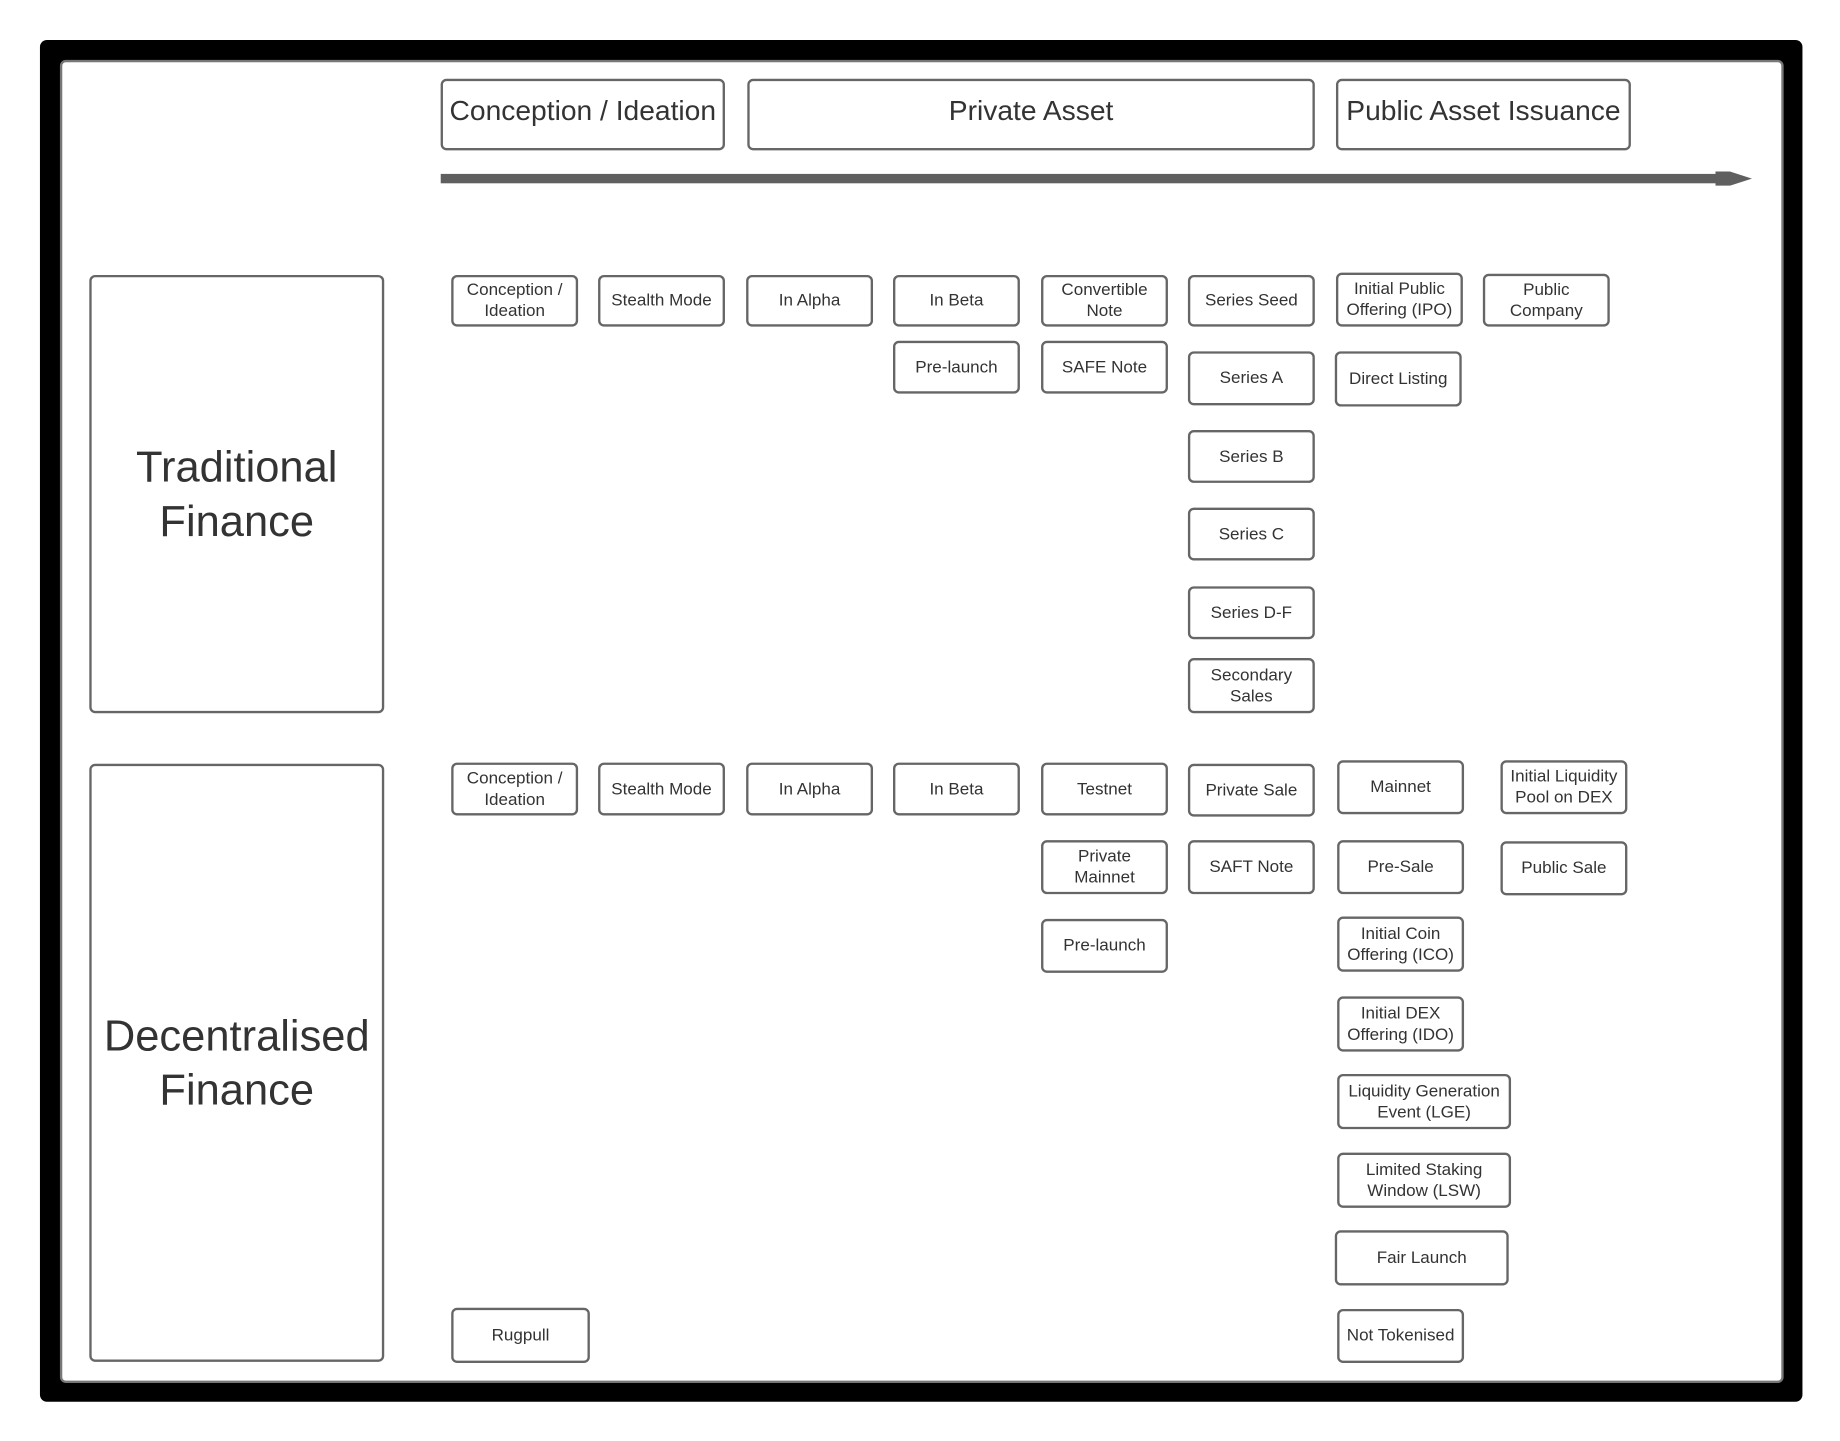 The height and width of the screenshot is (1441, 1840). I want to click on tf-series-d-f: Series D-F, so click(1251, 613).